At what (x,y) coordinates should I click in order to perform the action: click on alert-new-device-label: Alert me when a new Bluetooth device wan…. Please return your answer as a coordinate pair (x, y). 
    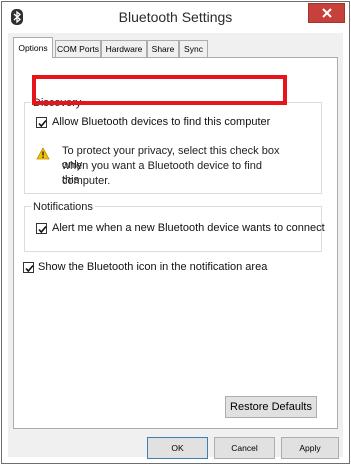
    Looking at the image, I should click on (188, 228).